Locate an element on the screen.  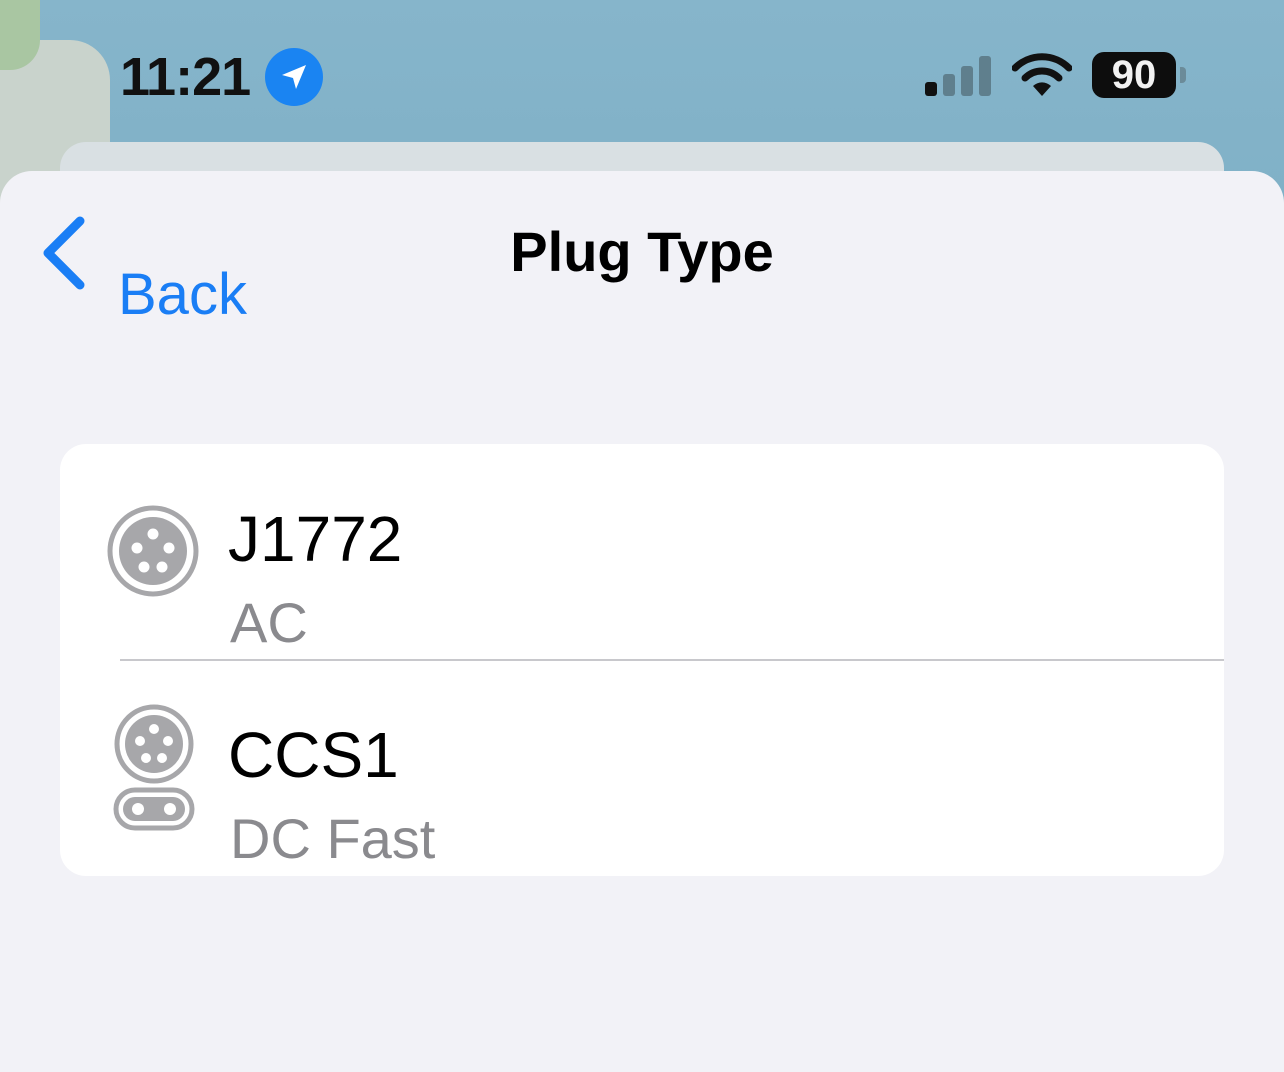
plug-current-type: DC Fast is located at coordinates (333, 838).